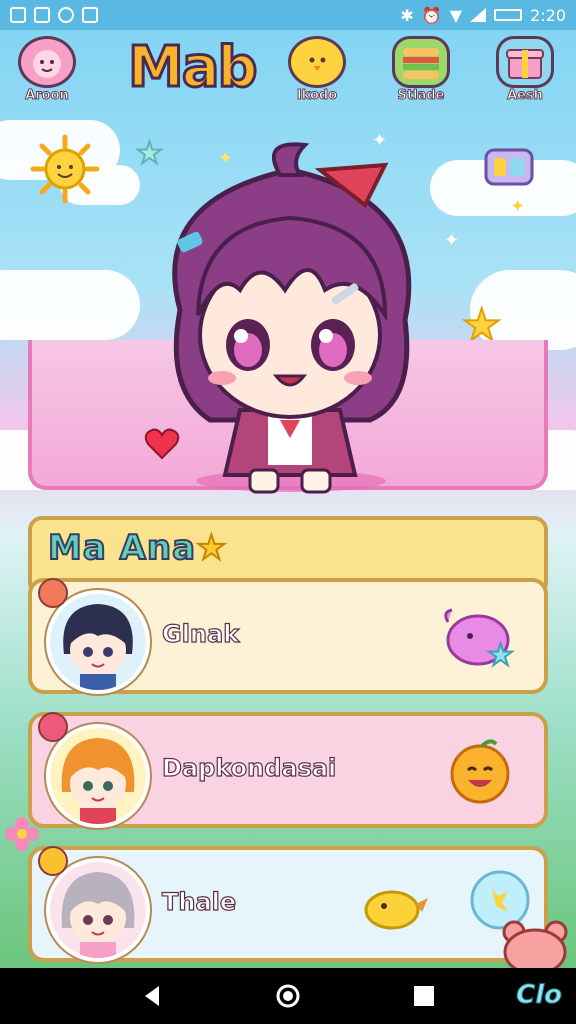  What do you see at coordinates (211, 548) in the screenshot?
I see `star-icon: ★` at bounding box center [211, 548].